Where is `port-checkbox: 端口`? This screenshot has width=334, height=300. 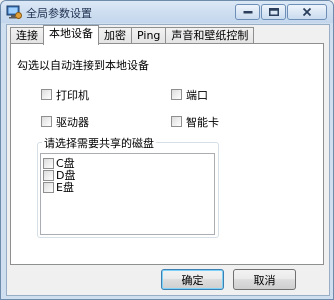 port-checkbox: 端口 is located at coordinates (189, 95).